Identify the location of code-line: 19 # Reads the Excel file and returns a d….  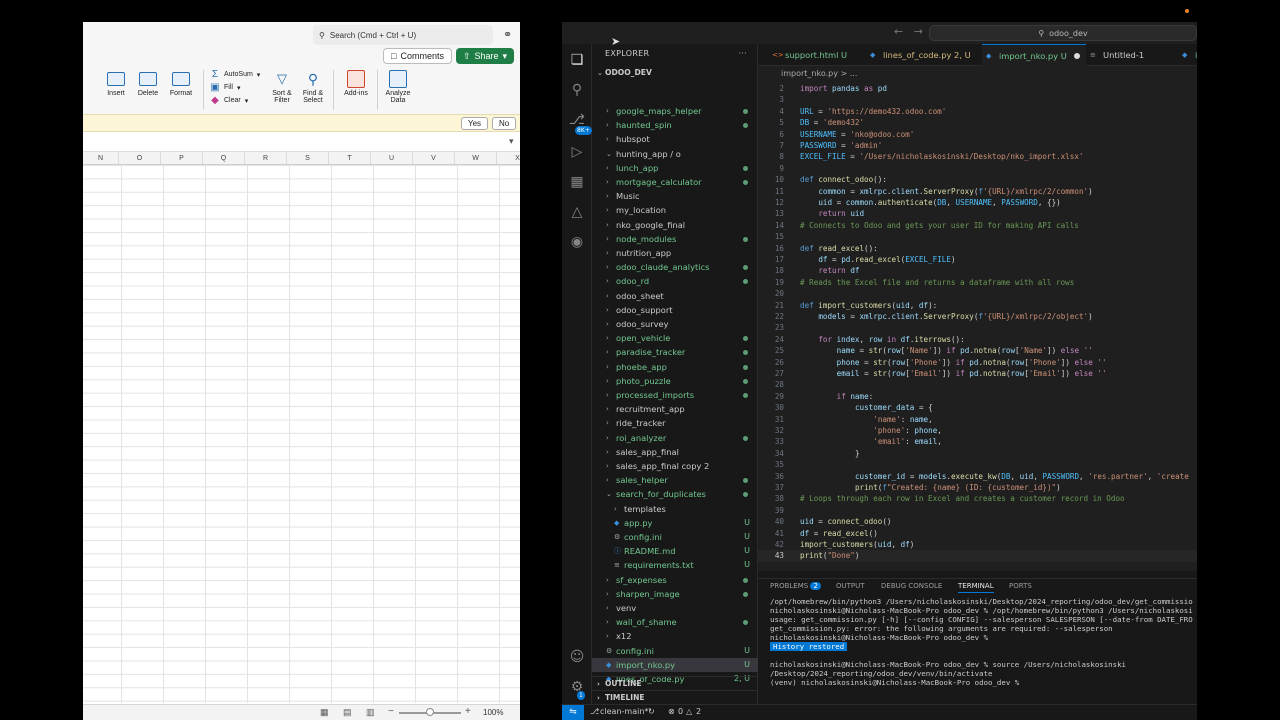
(977, 282).